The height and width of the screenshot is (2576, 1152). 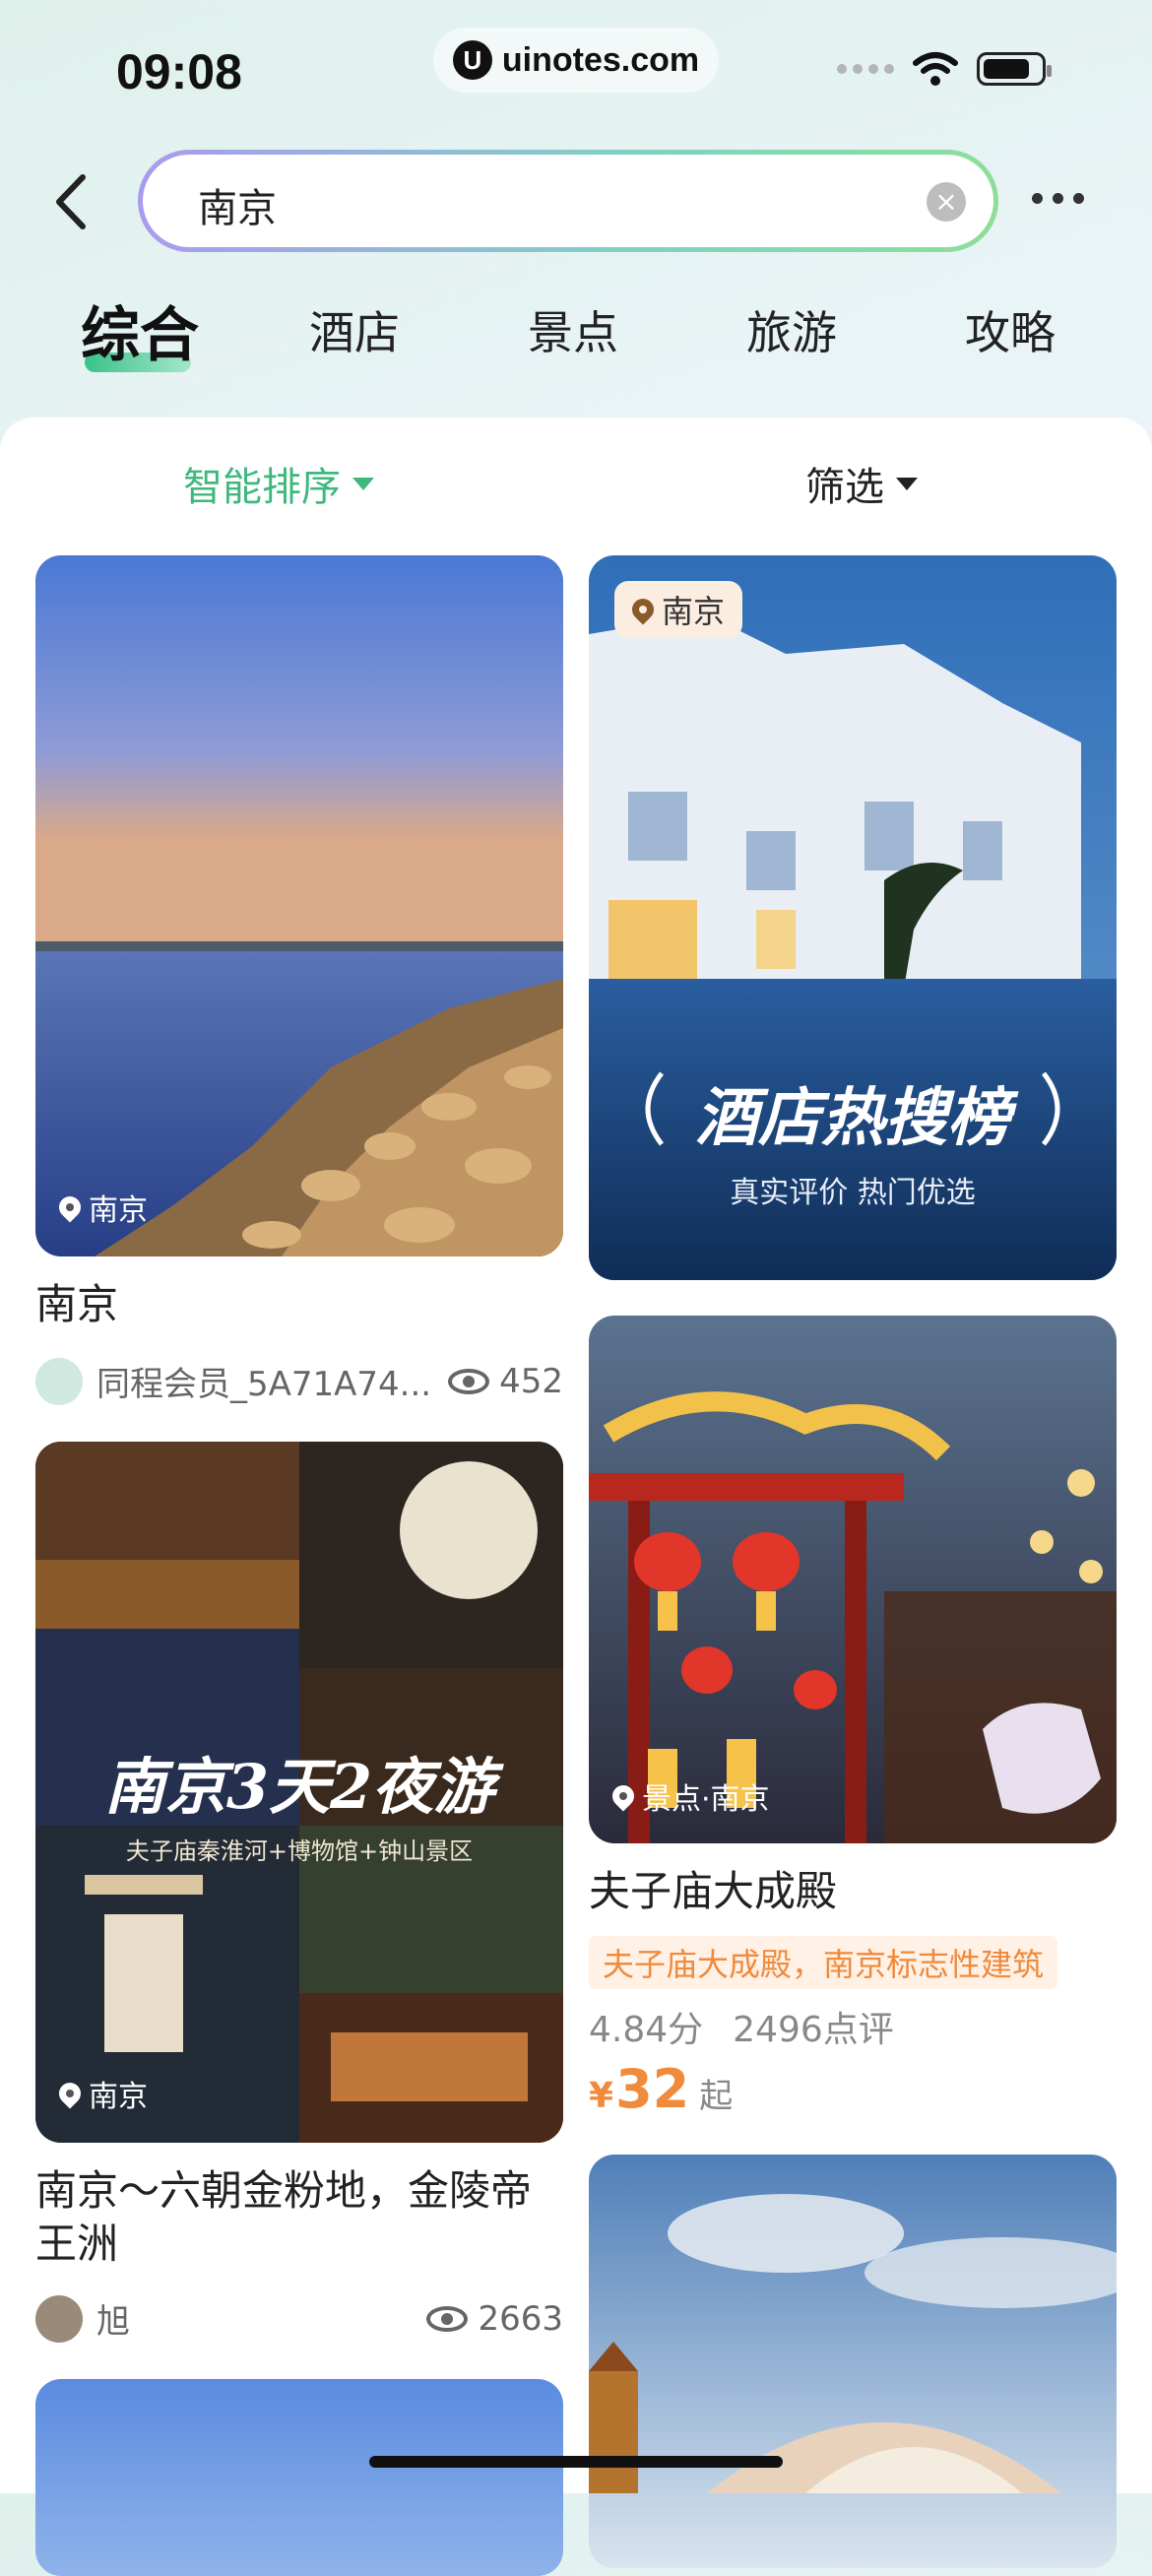 I want to click on card-image-nanjing-3day: 南京3天2夜游 夫子庙秦淮河+博物馆+钟山景区 南京, so click(x=299, y=1792).